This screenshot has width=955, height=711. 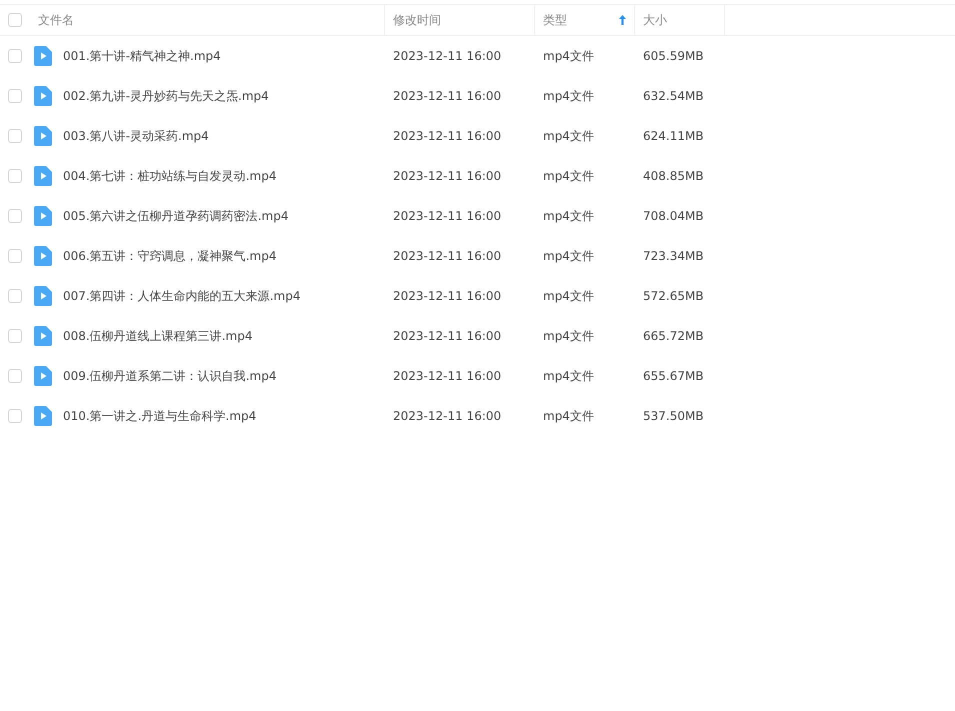 I want to click on file-size: 655.67MB, so click(x=673, y=376).